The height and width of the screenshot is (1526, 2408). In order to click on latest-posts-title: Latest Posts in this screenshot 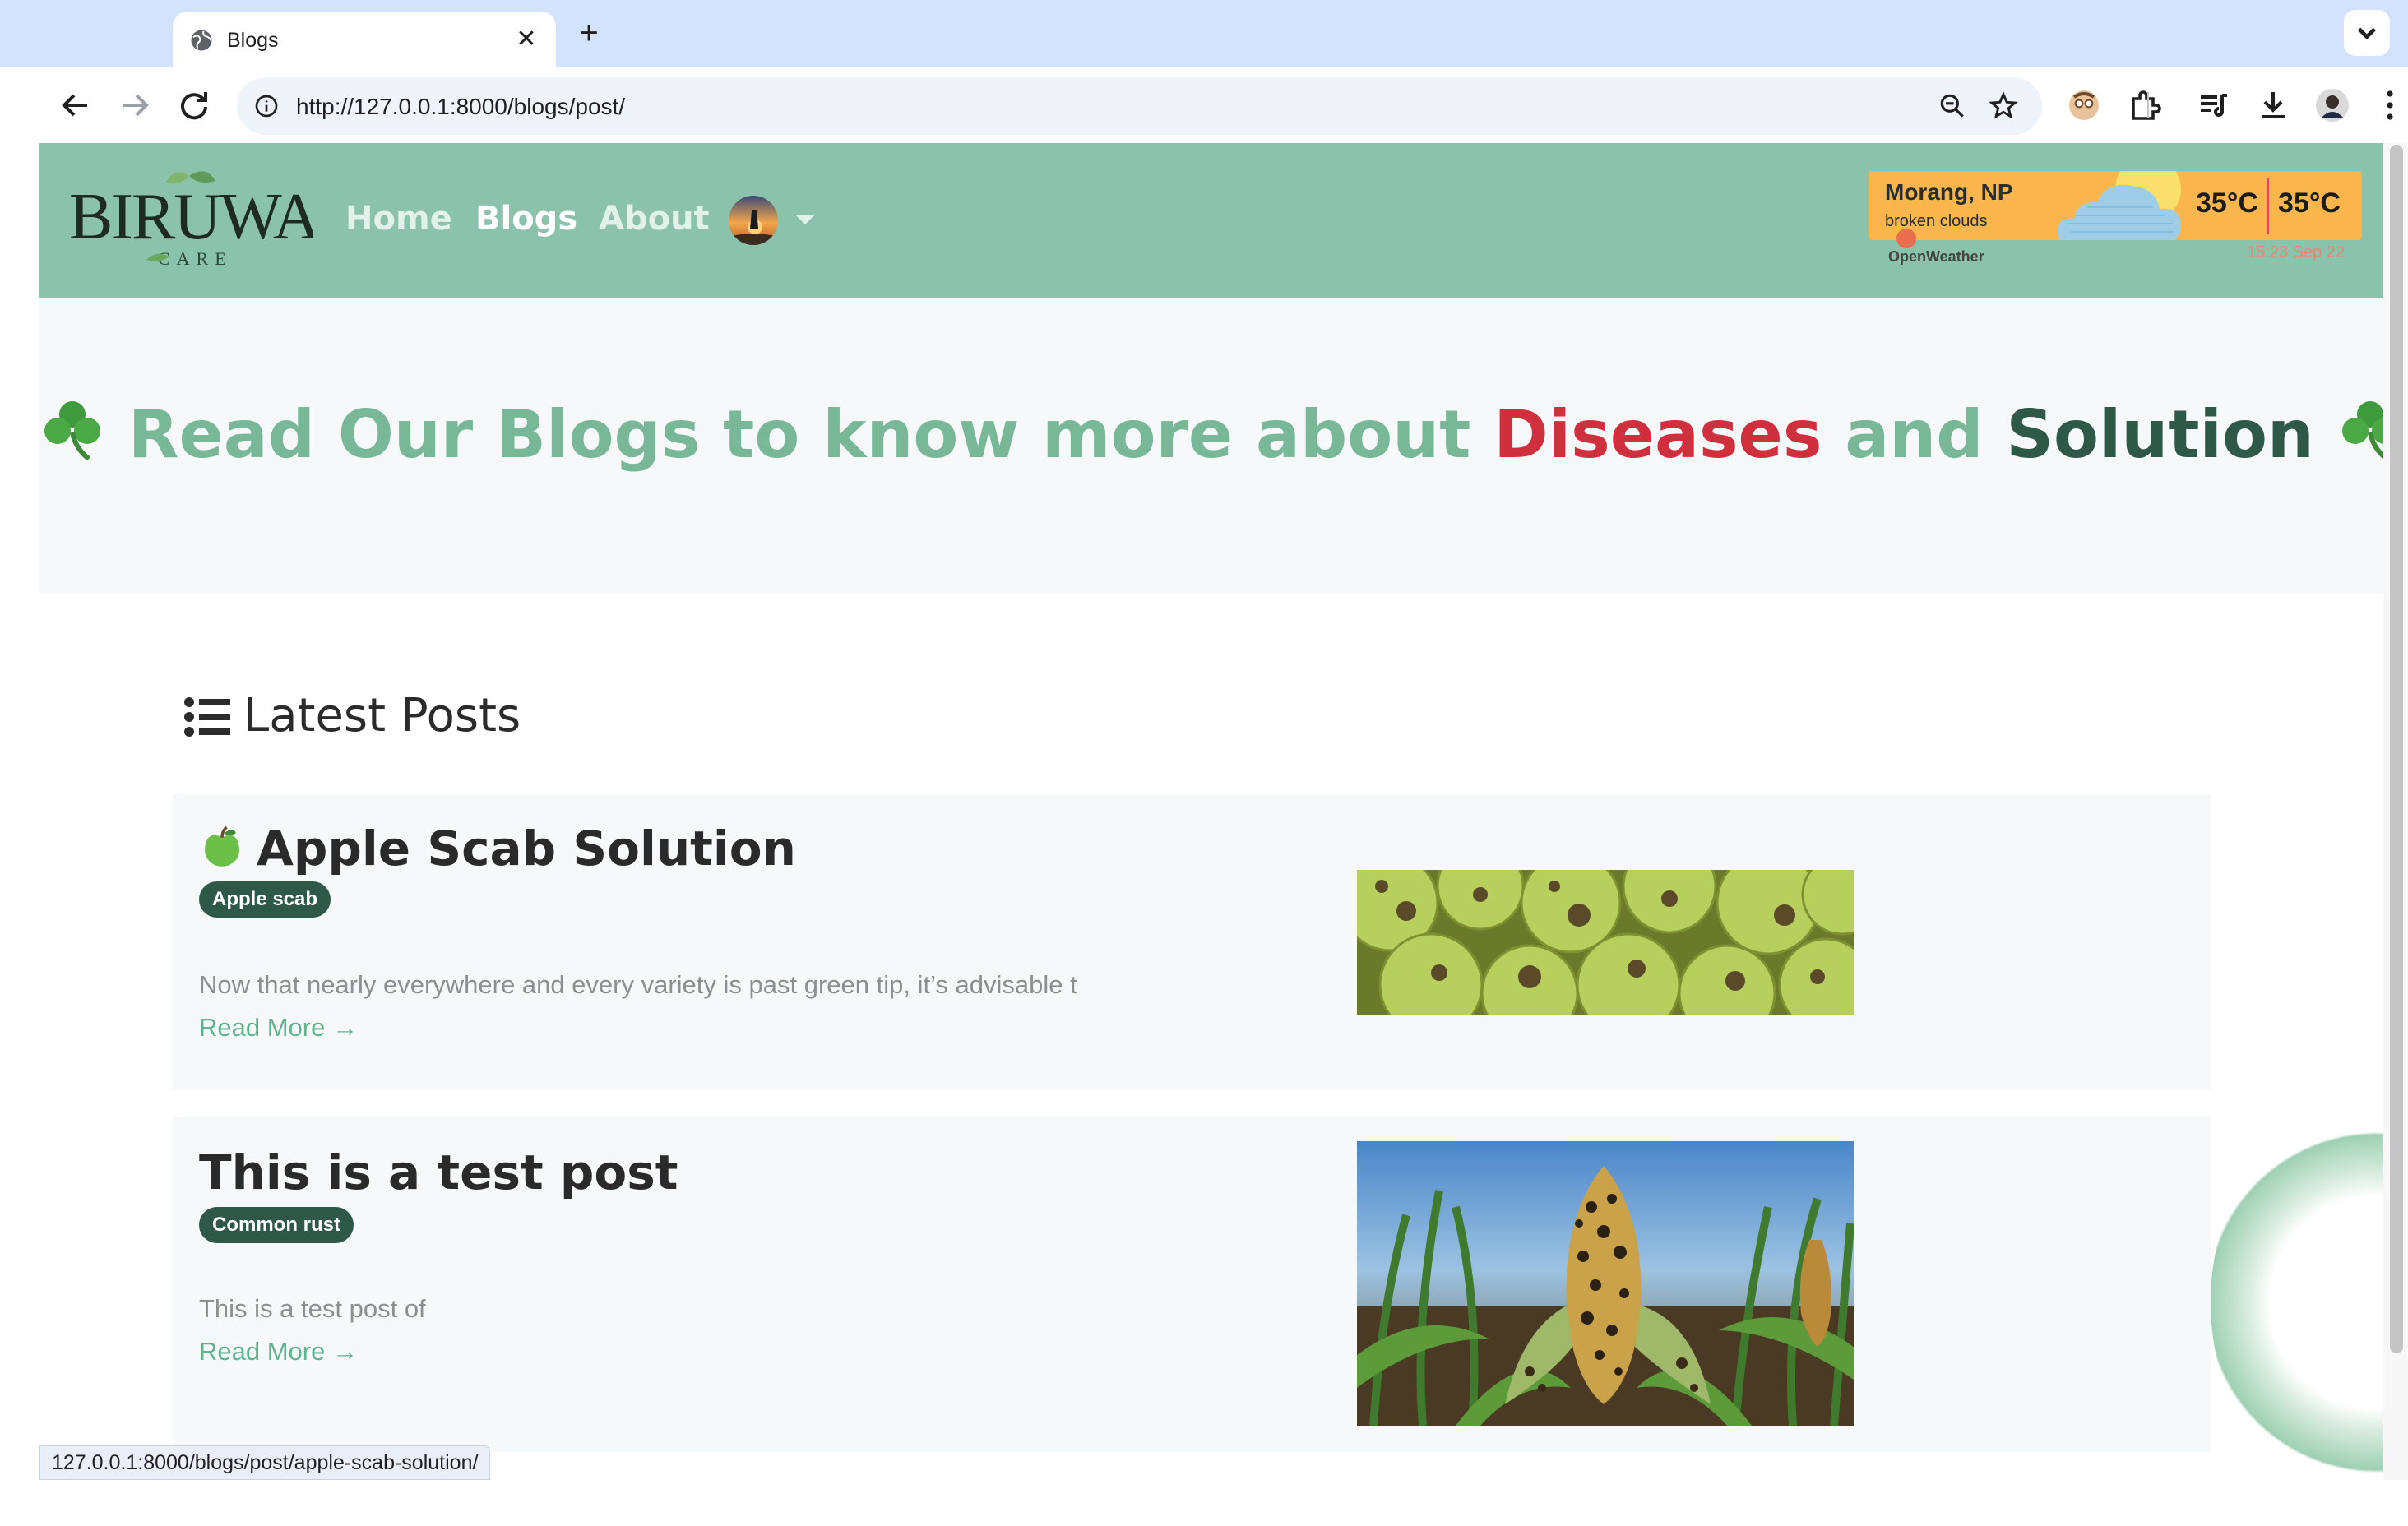, I will do `click(382, 715)`.